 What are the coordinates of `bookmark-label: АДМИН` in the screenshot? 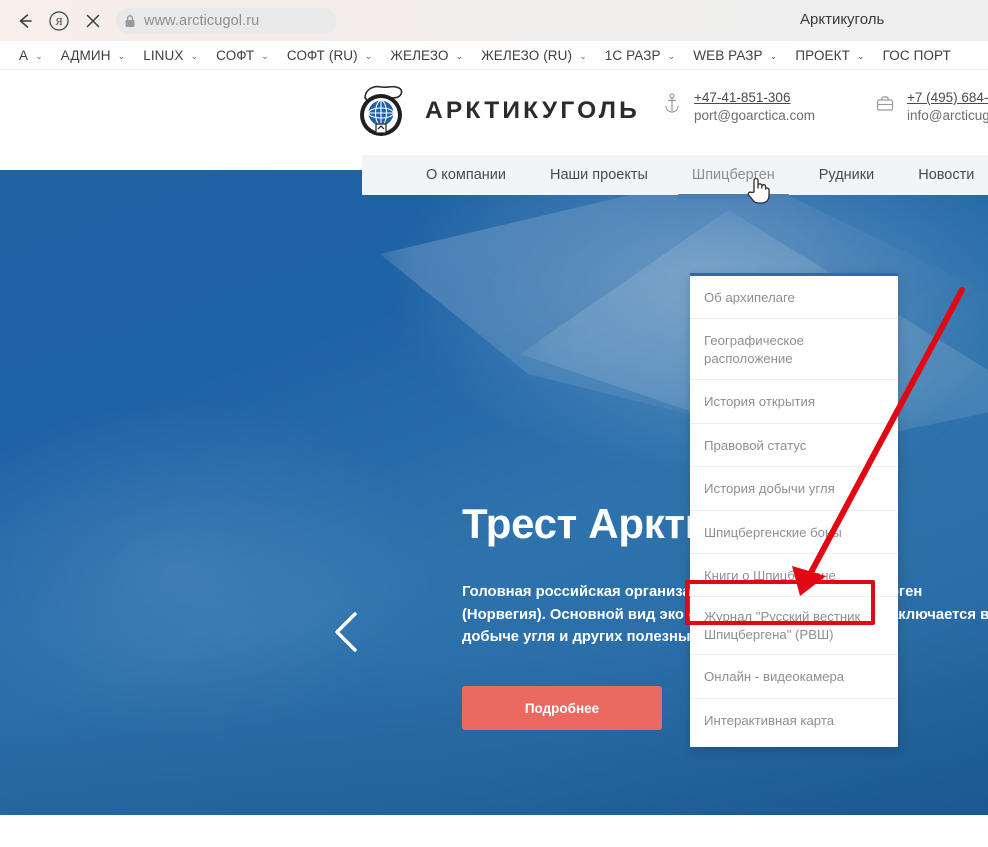 It's located at (85, 55).